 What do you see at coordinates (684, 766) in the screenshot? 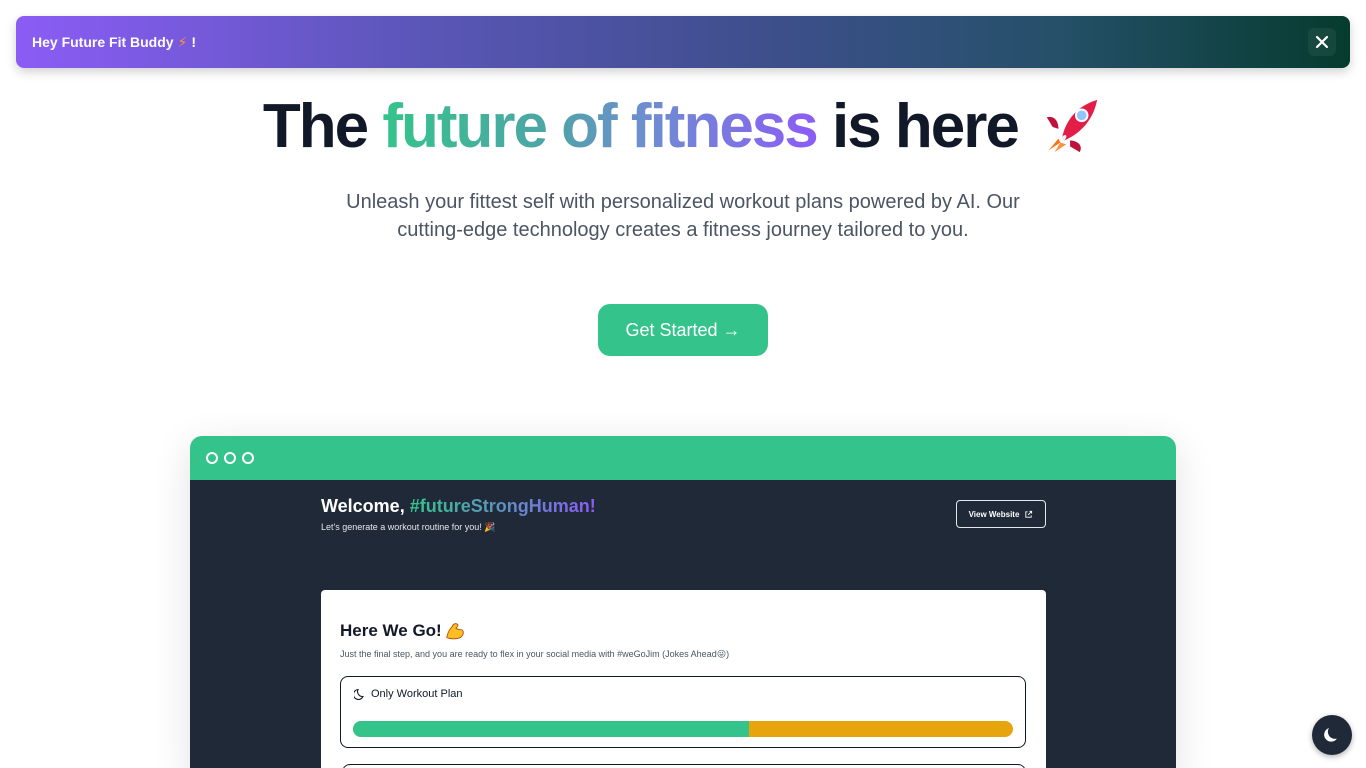
I see `next-plan-option` at bounding box center [684, 766].